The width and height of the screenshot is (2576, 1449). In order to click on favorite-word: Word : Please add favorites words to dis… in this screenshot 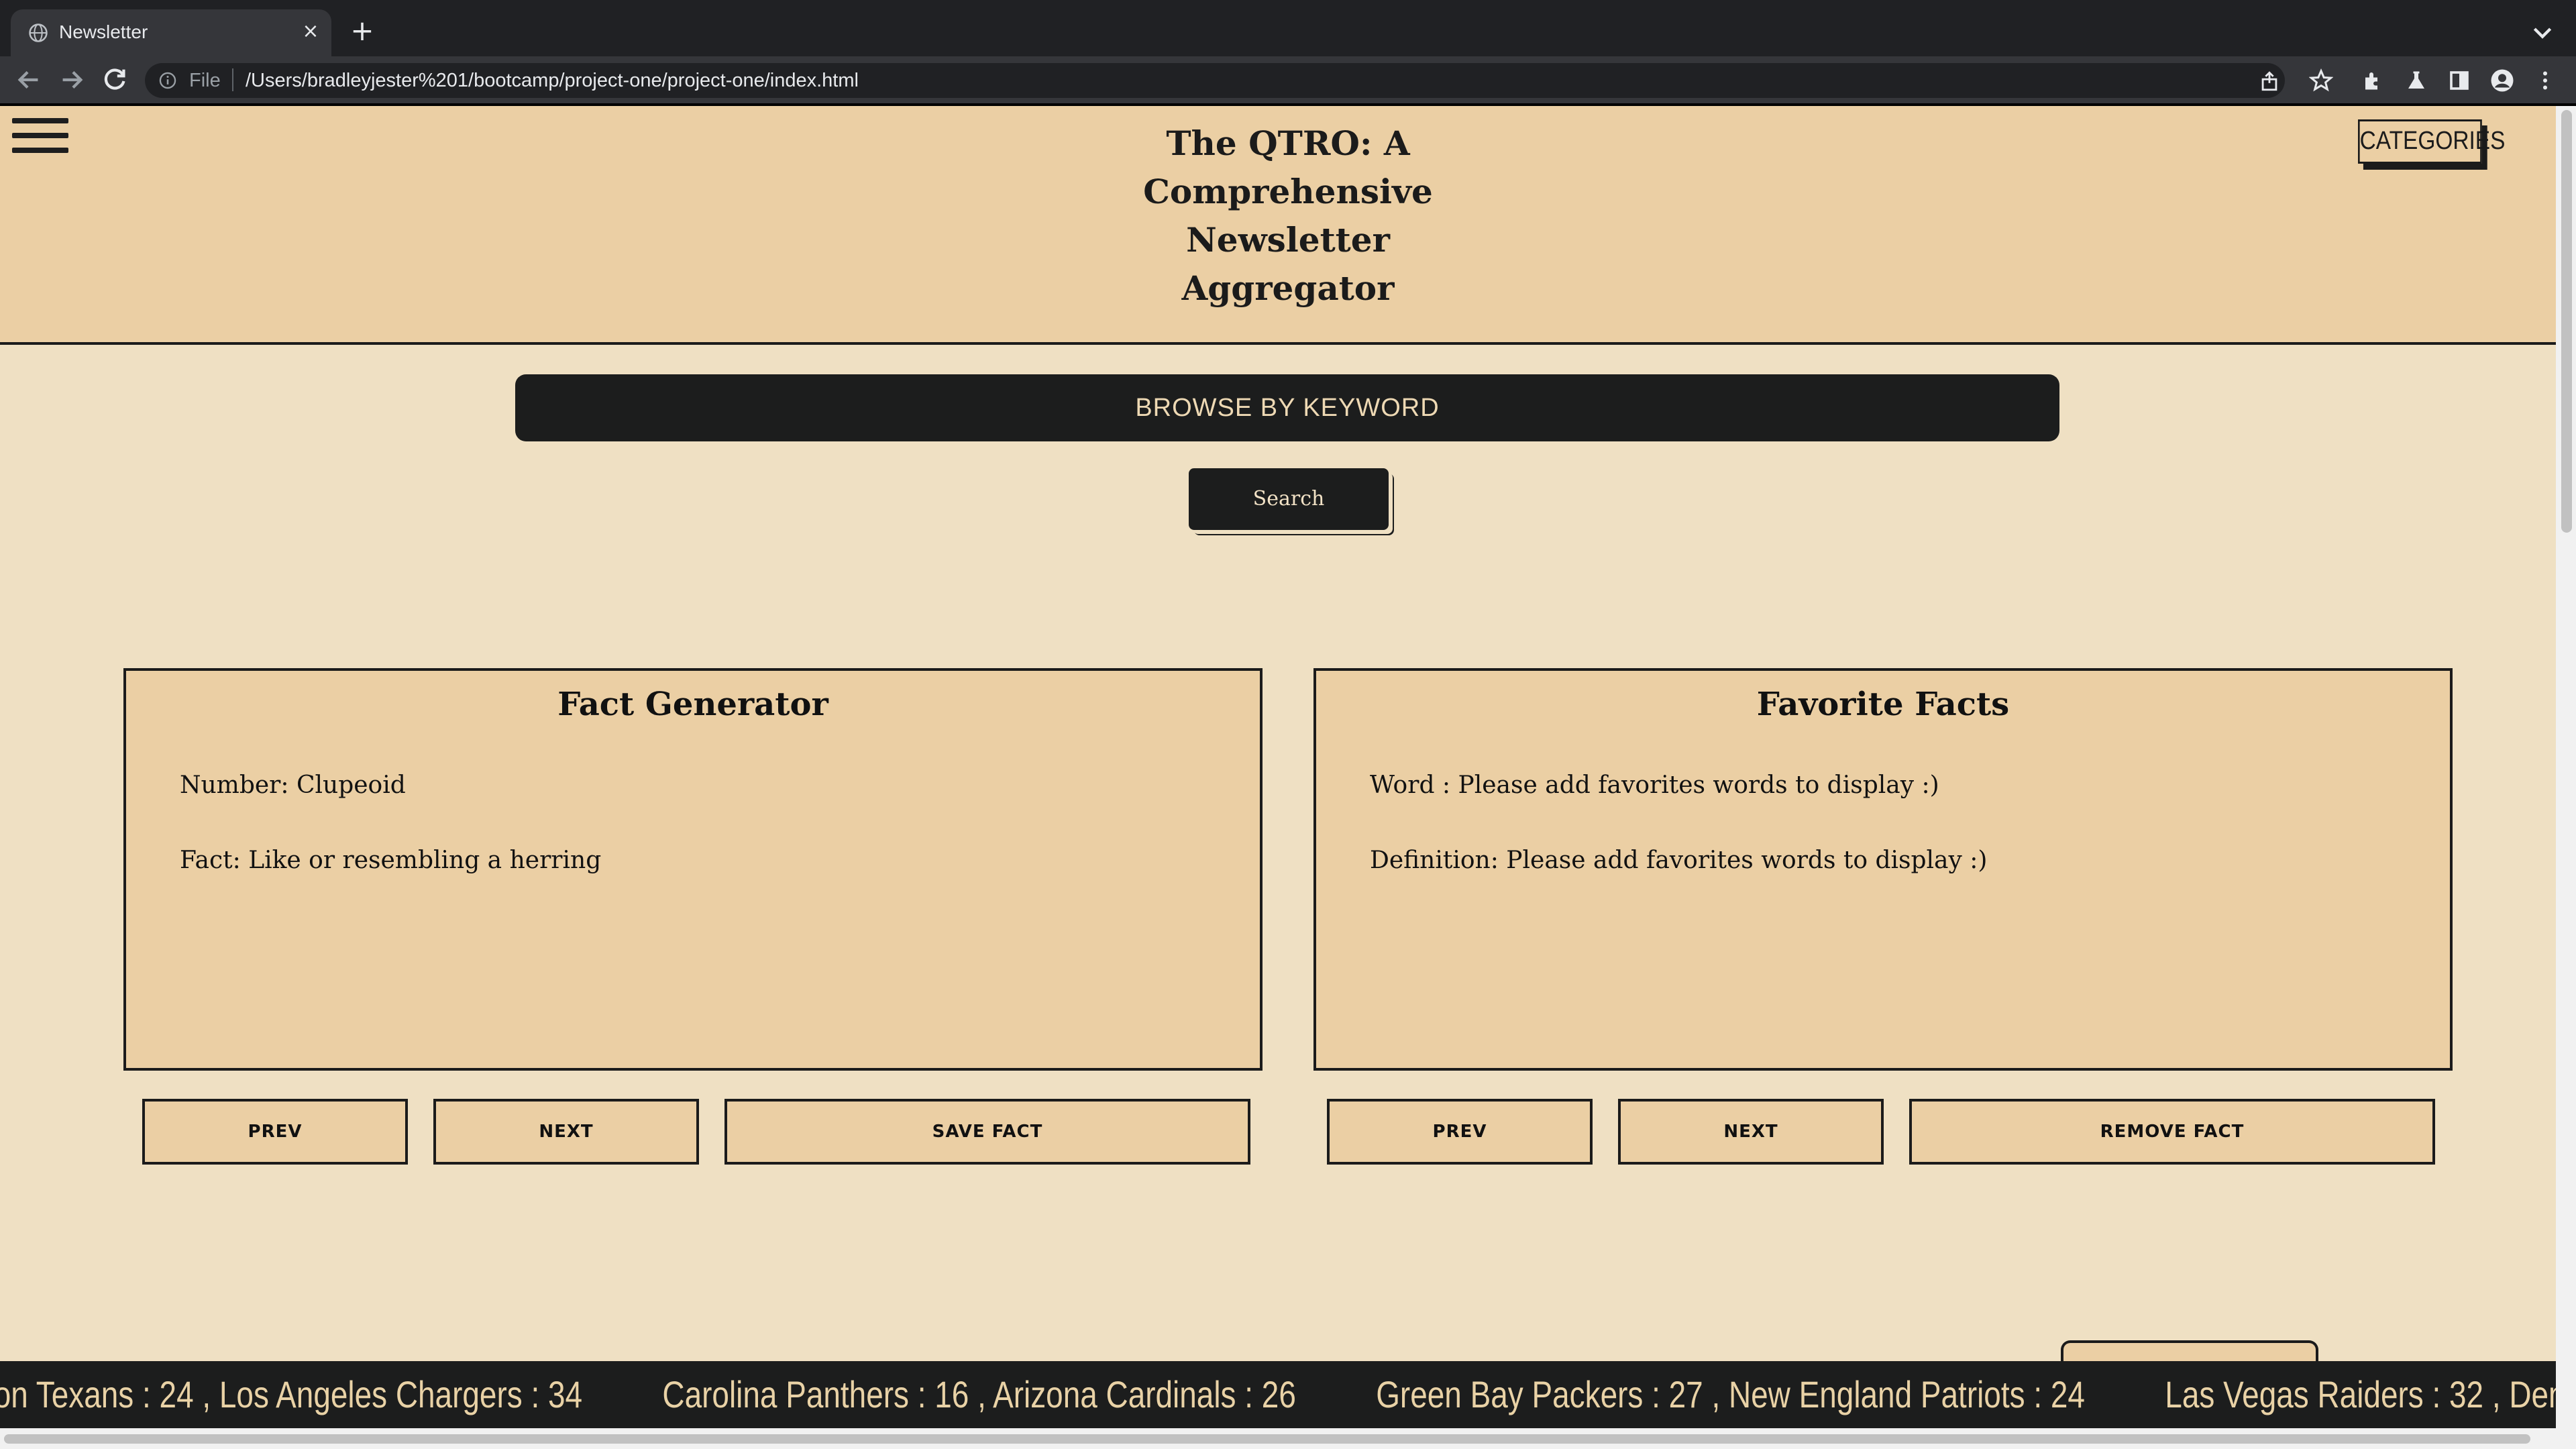, I will do `click(1654, 785)`.